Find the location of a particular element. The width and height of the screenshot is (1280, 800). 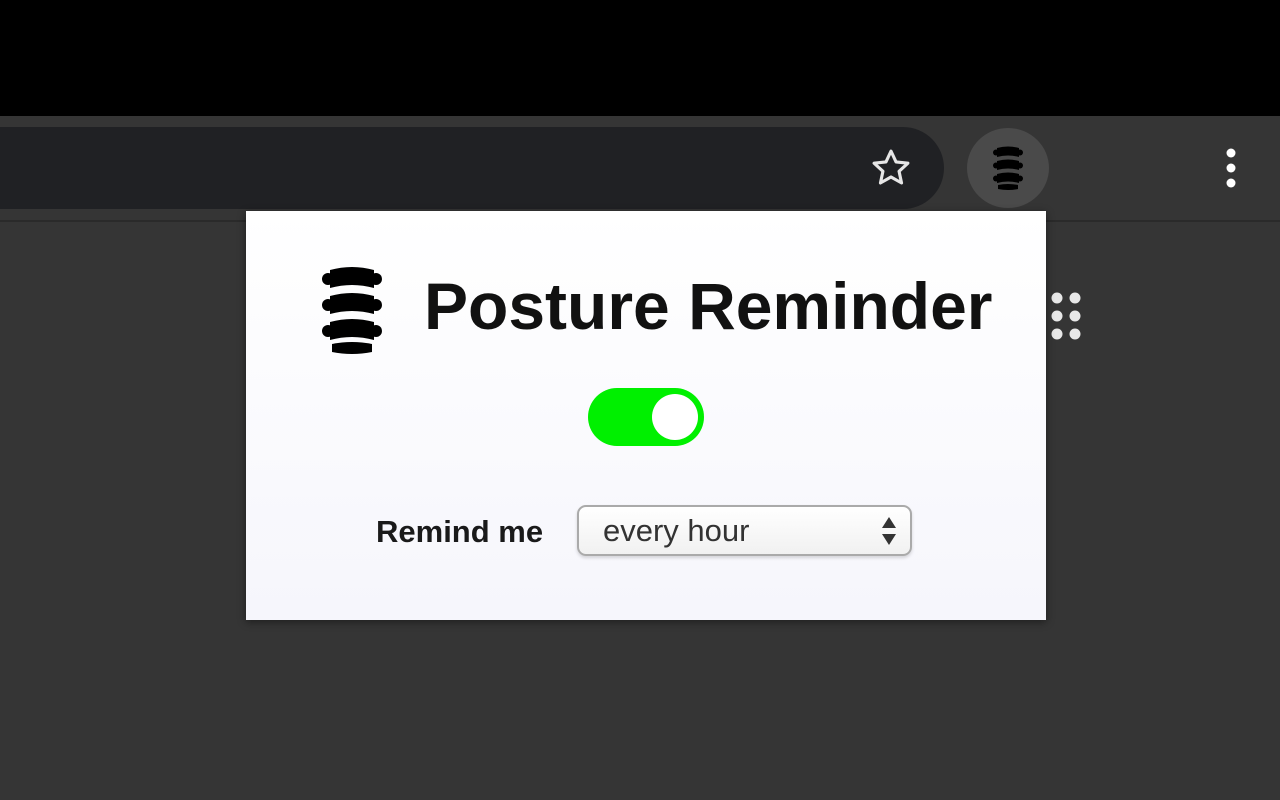

browser-menu-button is located at coordinates (1231, 168).